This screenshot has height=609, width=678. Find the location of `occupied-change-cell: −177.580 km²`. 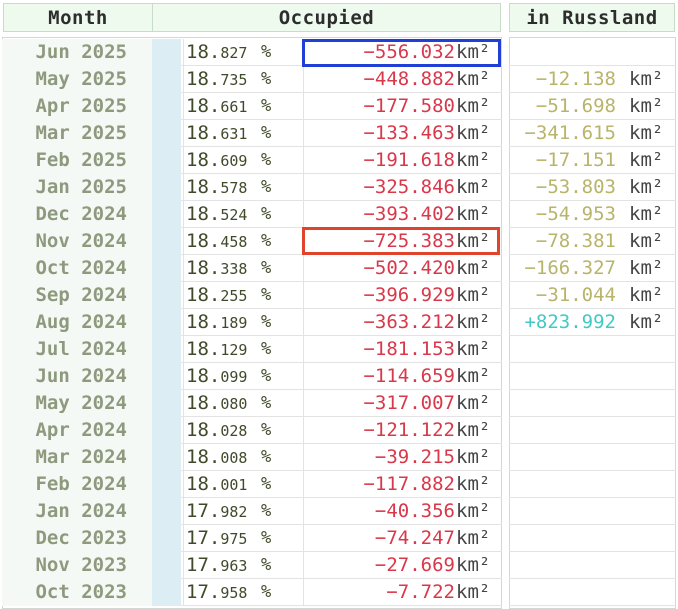

occupied-change-cell: −177.580 km² is located at coordinates (402, 106).